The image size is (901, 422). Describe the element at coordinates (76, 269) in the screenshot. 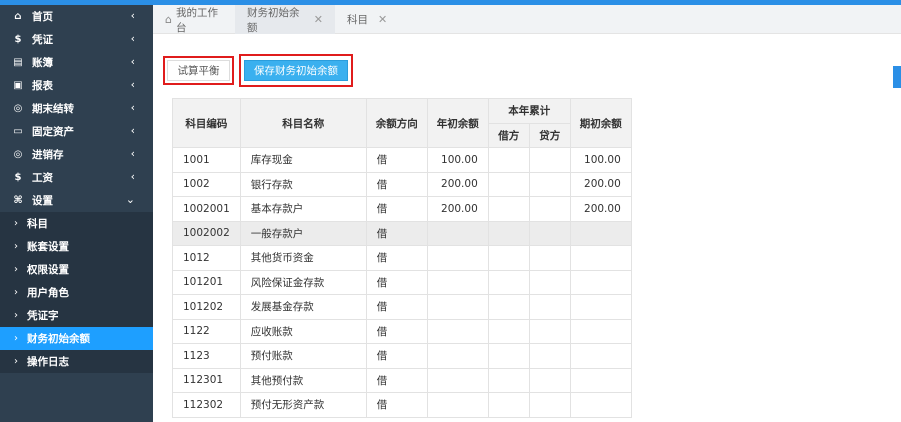

I see `sidebar-subitem-permissions: › 权限设置` at that location.